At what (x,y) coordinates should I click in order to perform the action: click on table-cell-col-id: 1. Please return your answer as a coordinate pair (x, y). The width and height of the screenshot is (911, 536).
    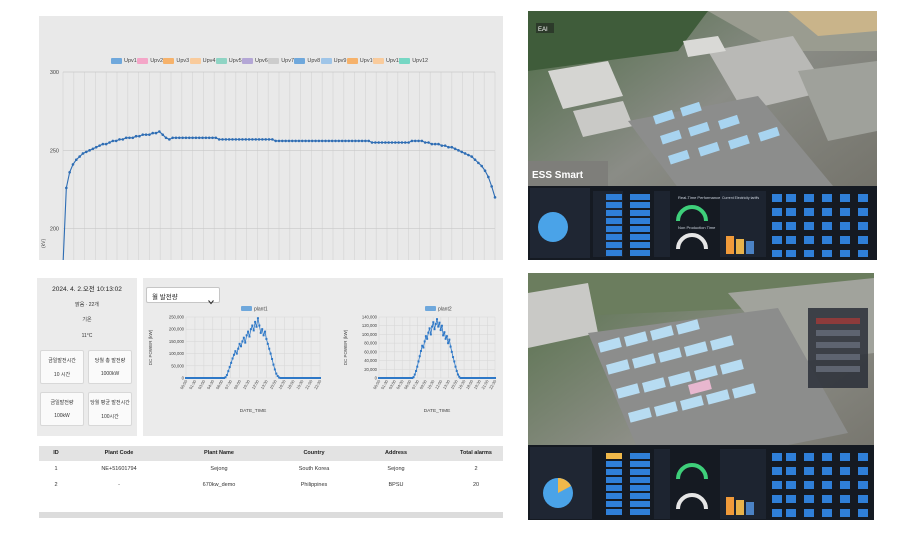
    Looking at the image, I should click on (56, 469).